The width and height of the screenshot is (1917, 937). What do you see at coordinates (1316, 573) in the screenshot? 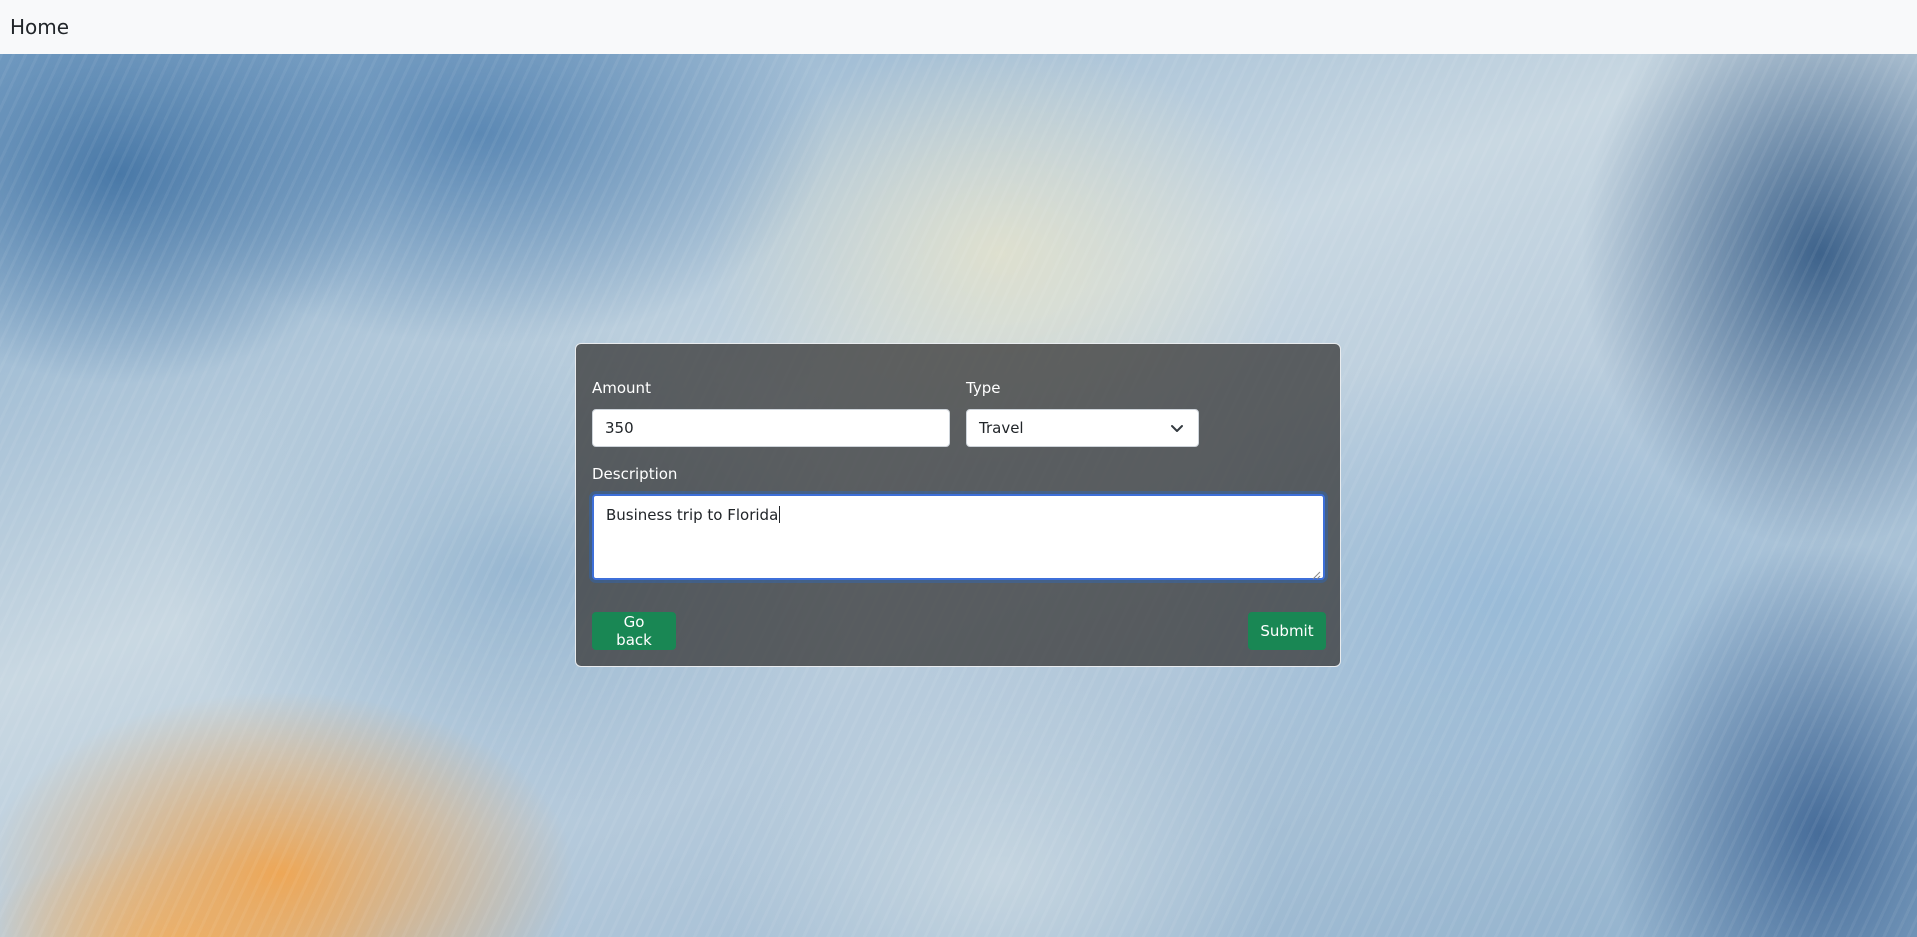
I see `resize-grip-icon` at bounding box center [1316, 573].